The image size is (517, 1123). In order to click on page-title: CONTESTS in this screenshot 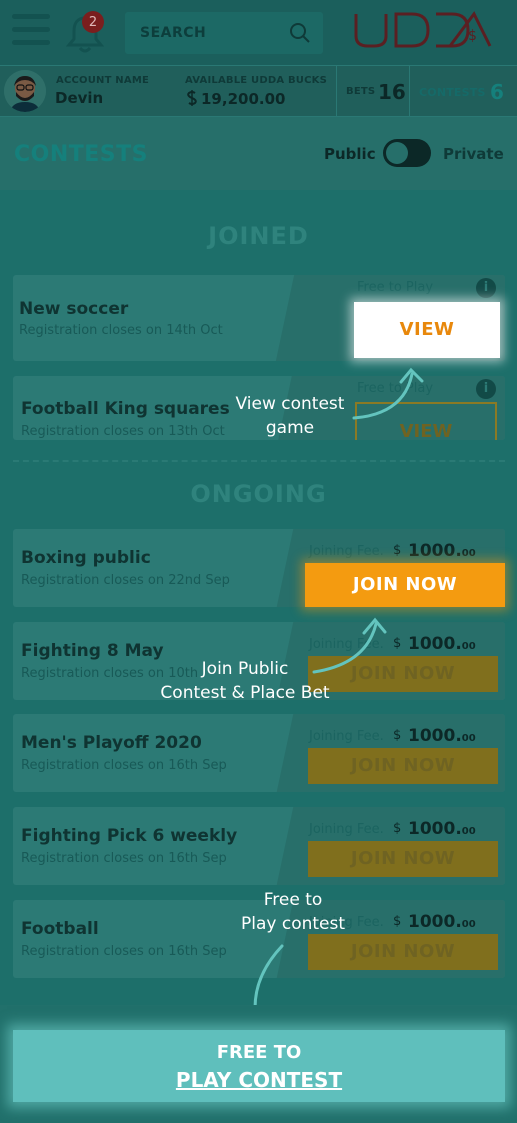, I will do `click(81, 154)`.